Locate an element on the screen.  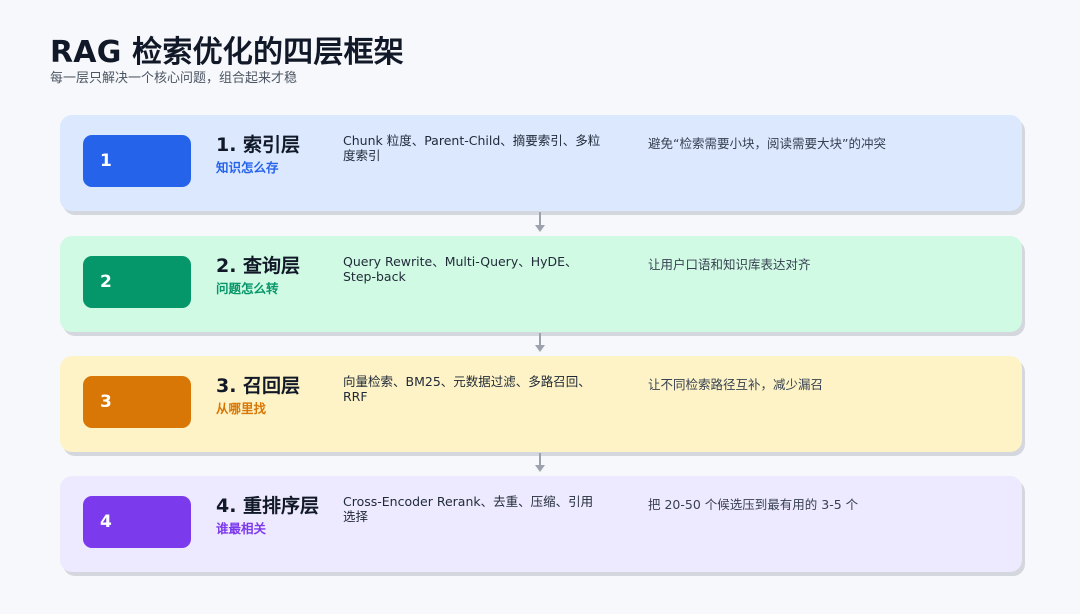
layer-methods: 向量检索、BM25、元数据过滤、多路召回、RRF is located at coordinates (467, 389).